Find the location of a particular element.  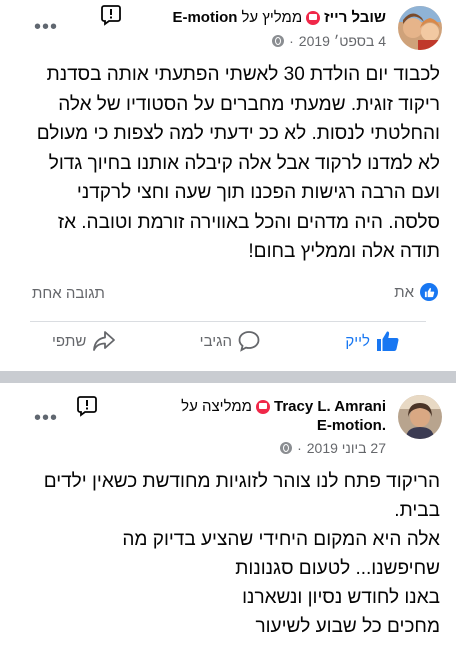

page-line: E-motion. is located at coordinates (351, 425).